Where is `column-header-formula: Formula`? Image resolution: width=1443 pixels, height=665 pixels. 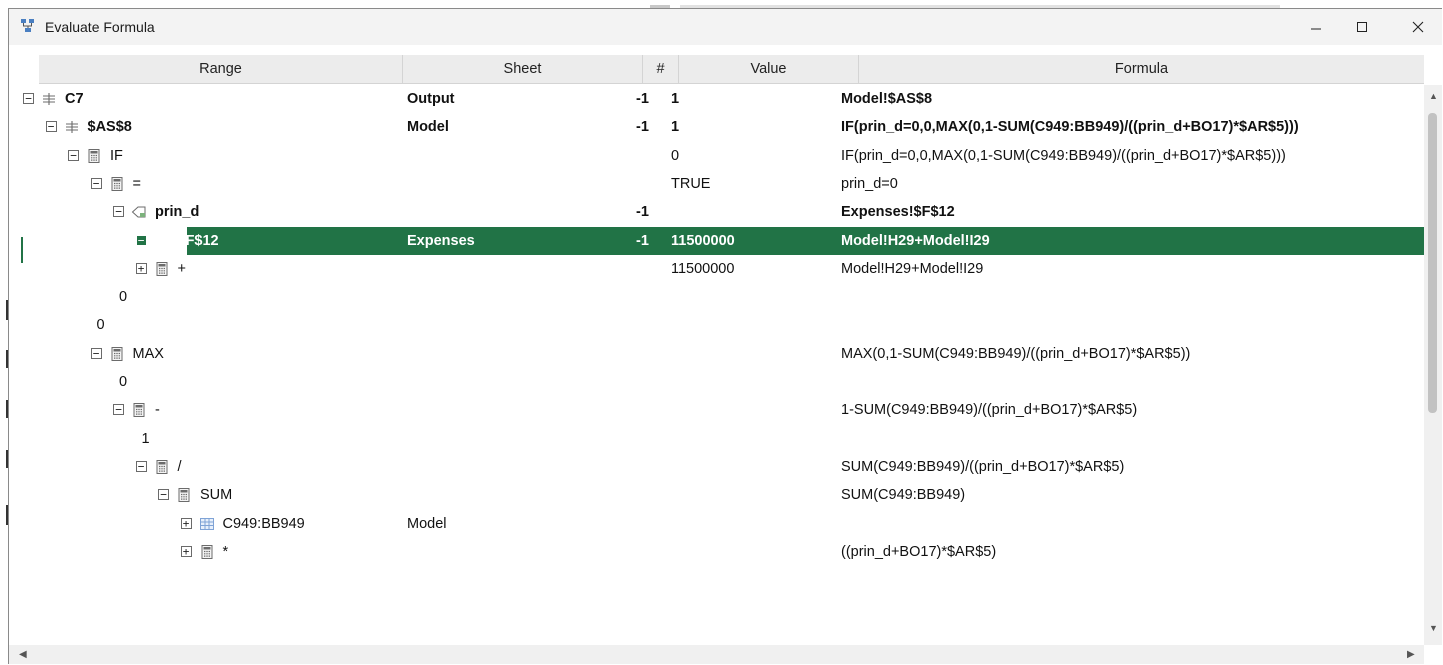 column-header-formula: Formula is located at coordinates (1141, 69).